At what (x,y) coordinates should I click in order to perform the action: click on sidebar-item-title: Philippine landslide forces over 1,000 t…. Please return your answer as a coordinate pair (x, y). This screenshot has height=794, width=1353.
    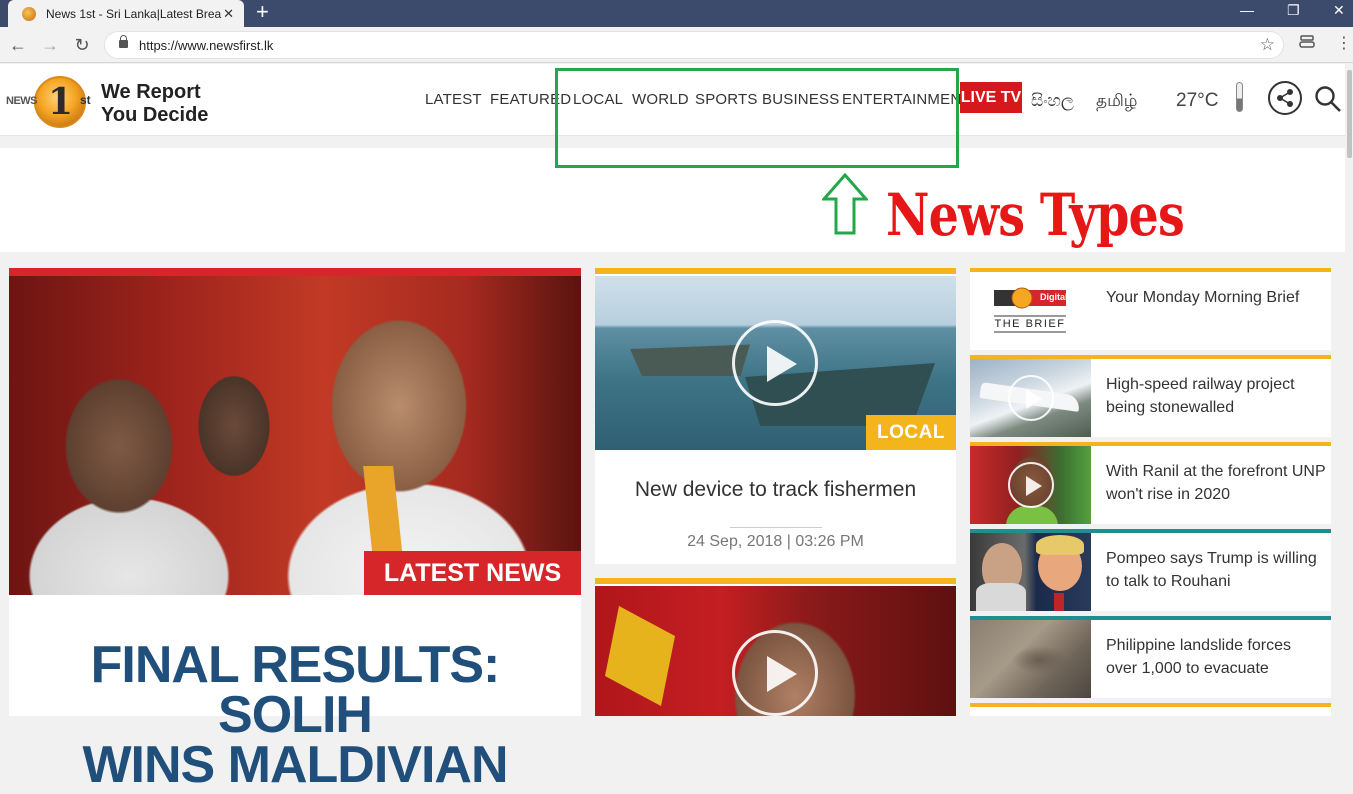
    Looking at the image, I should click on (1216, 657).